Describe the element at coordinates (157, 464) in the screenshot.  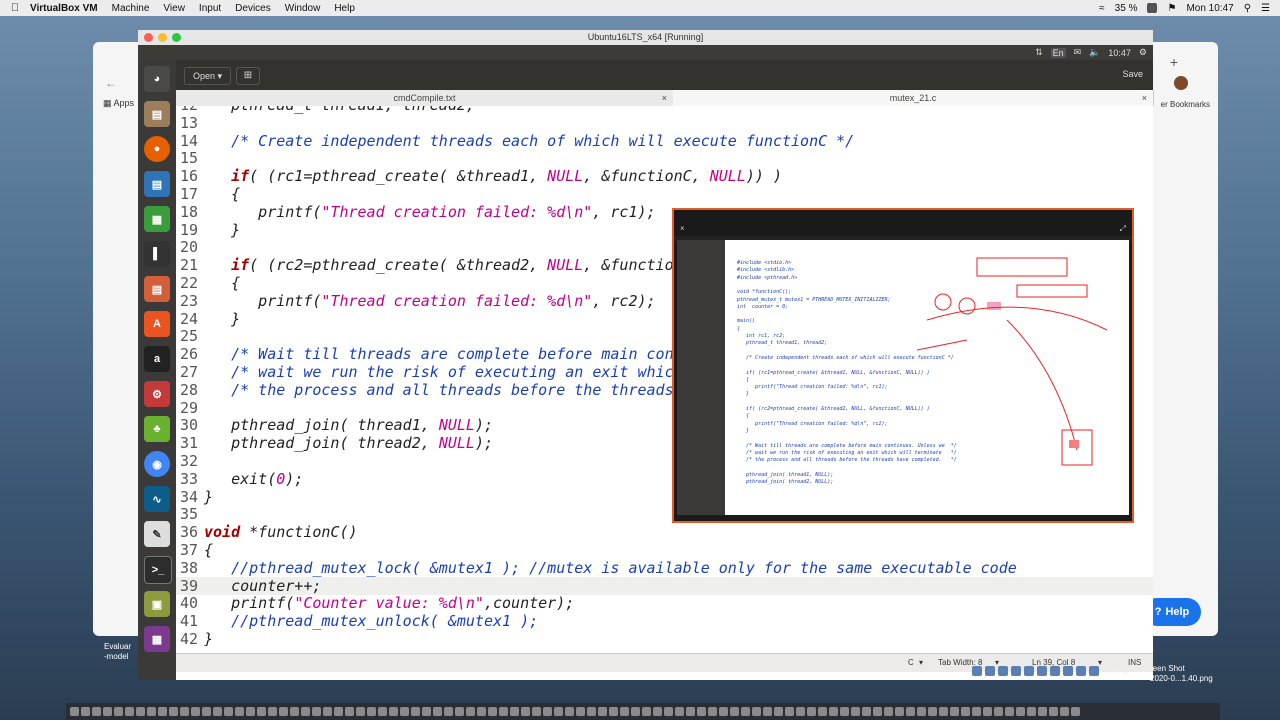
I see `chrome-icon: ◉` at that location.